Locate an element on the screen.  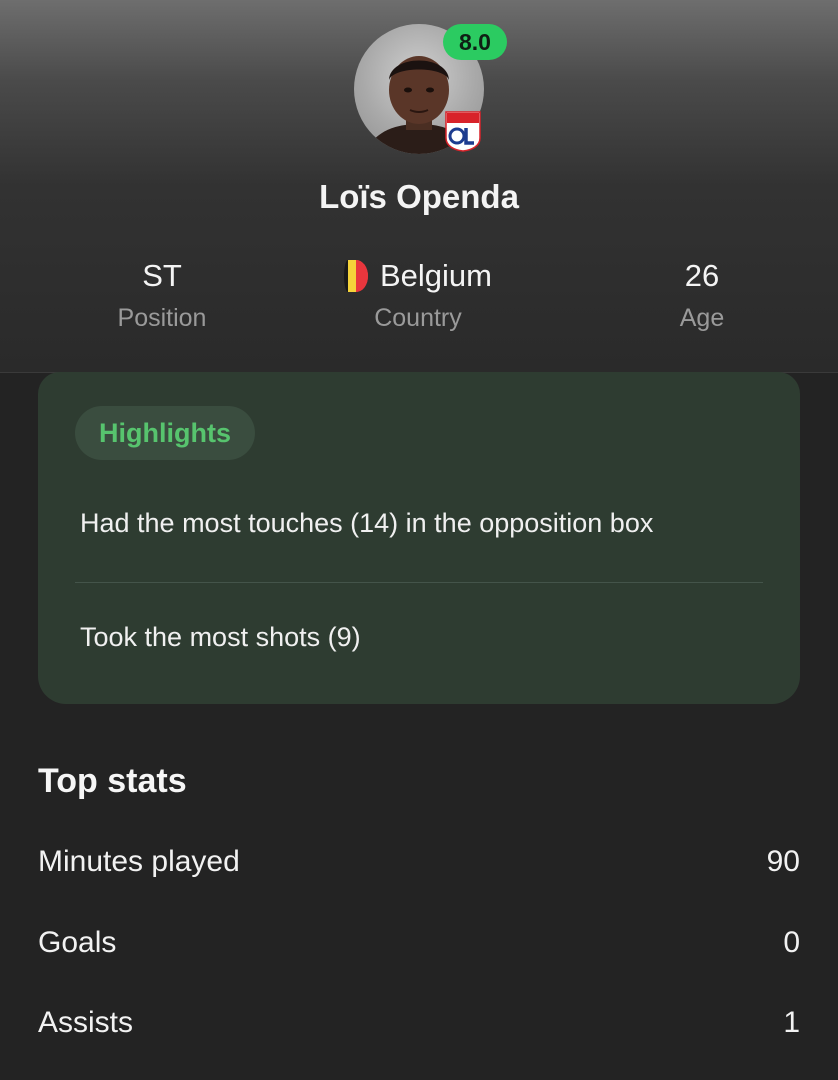
club-badge-icon is located at coordinates (463, 131).